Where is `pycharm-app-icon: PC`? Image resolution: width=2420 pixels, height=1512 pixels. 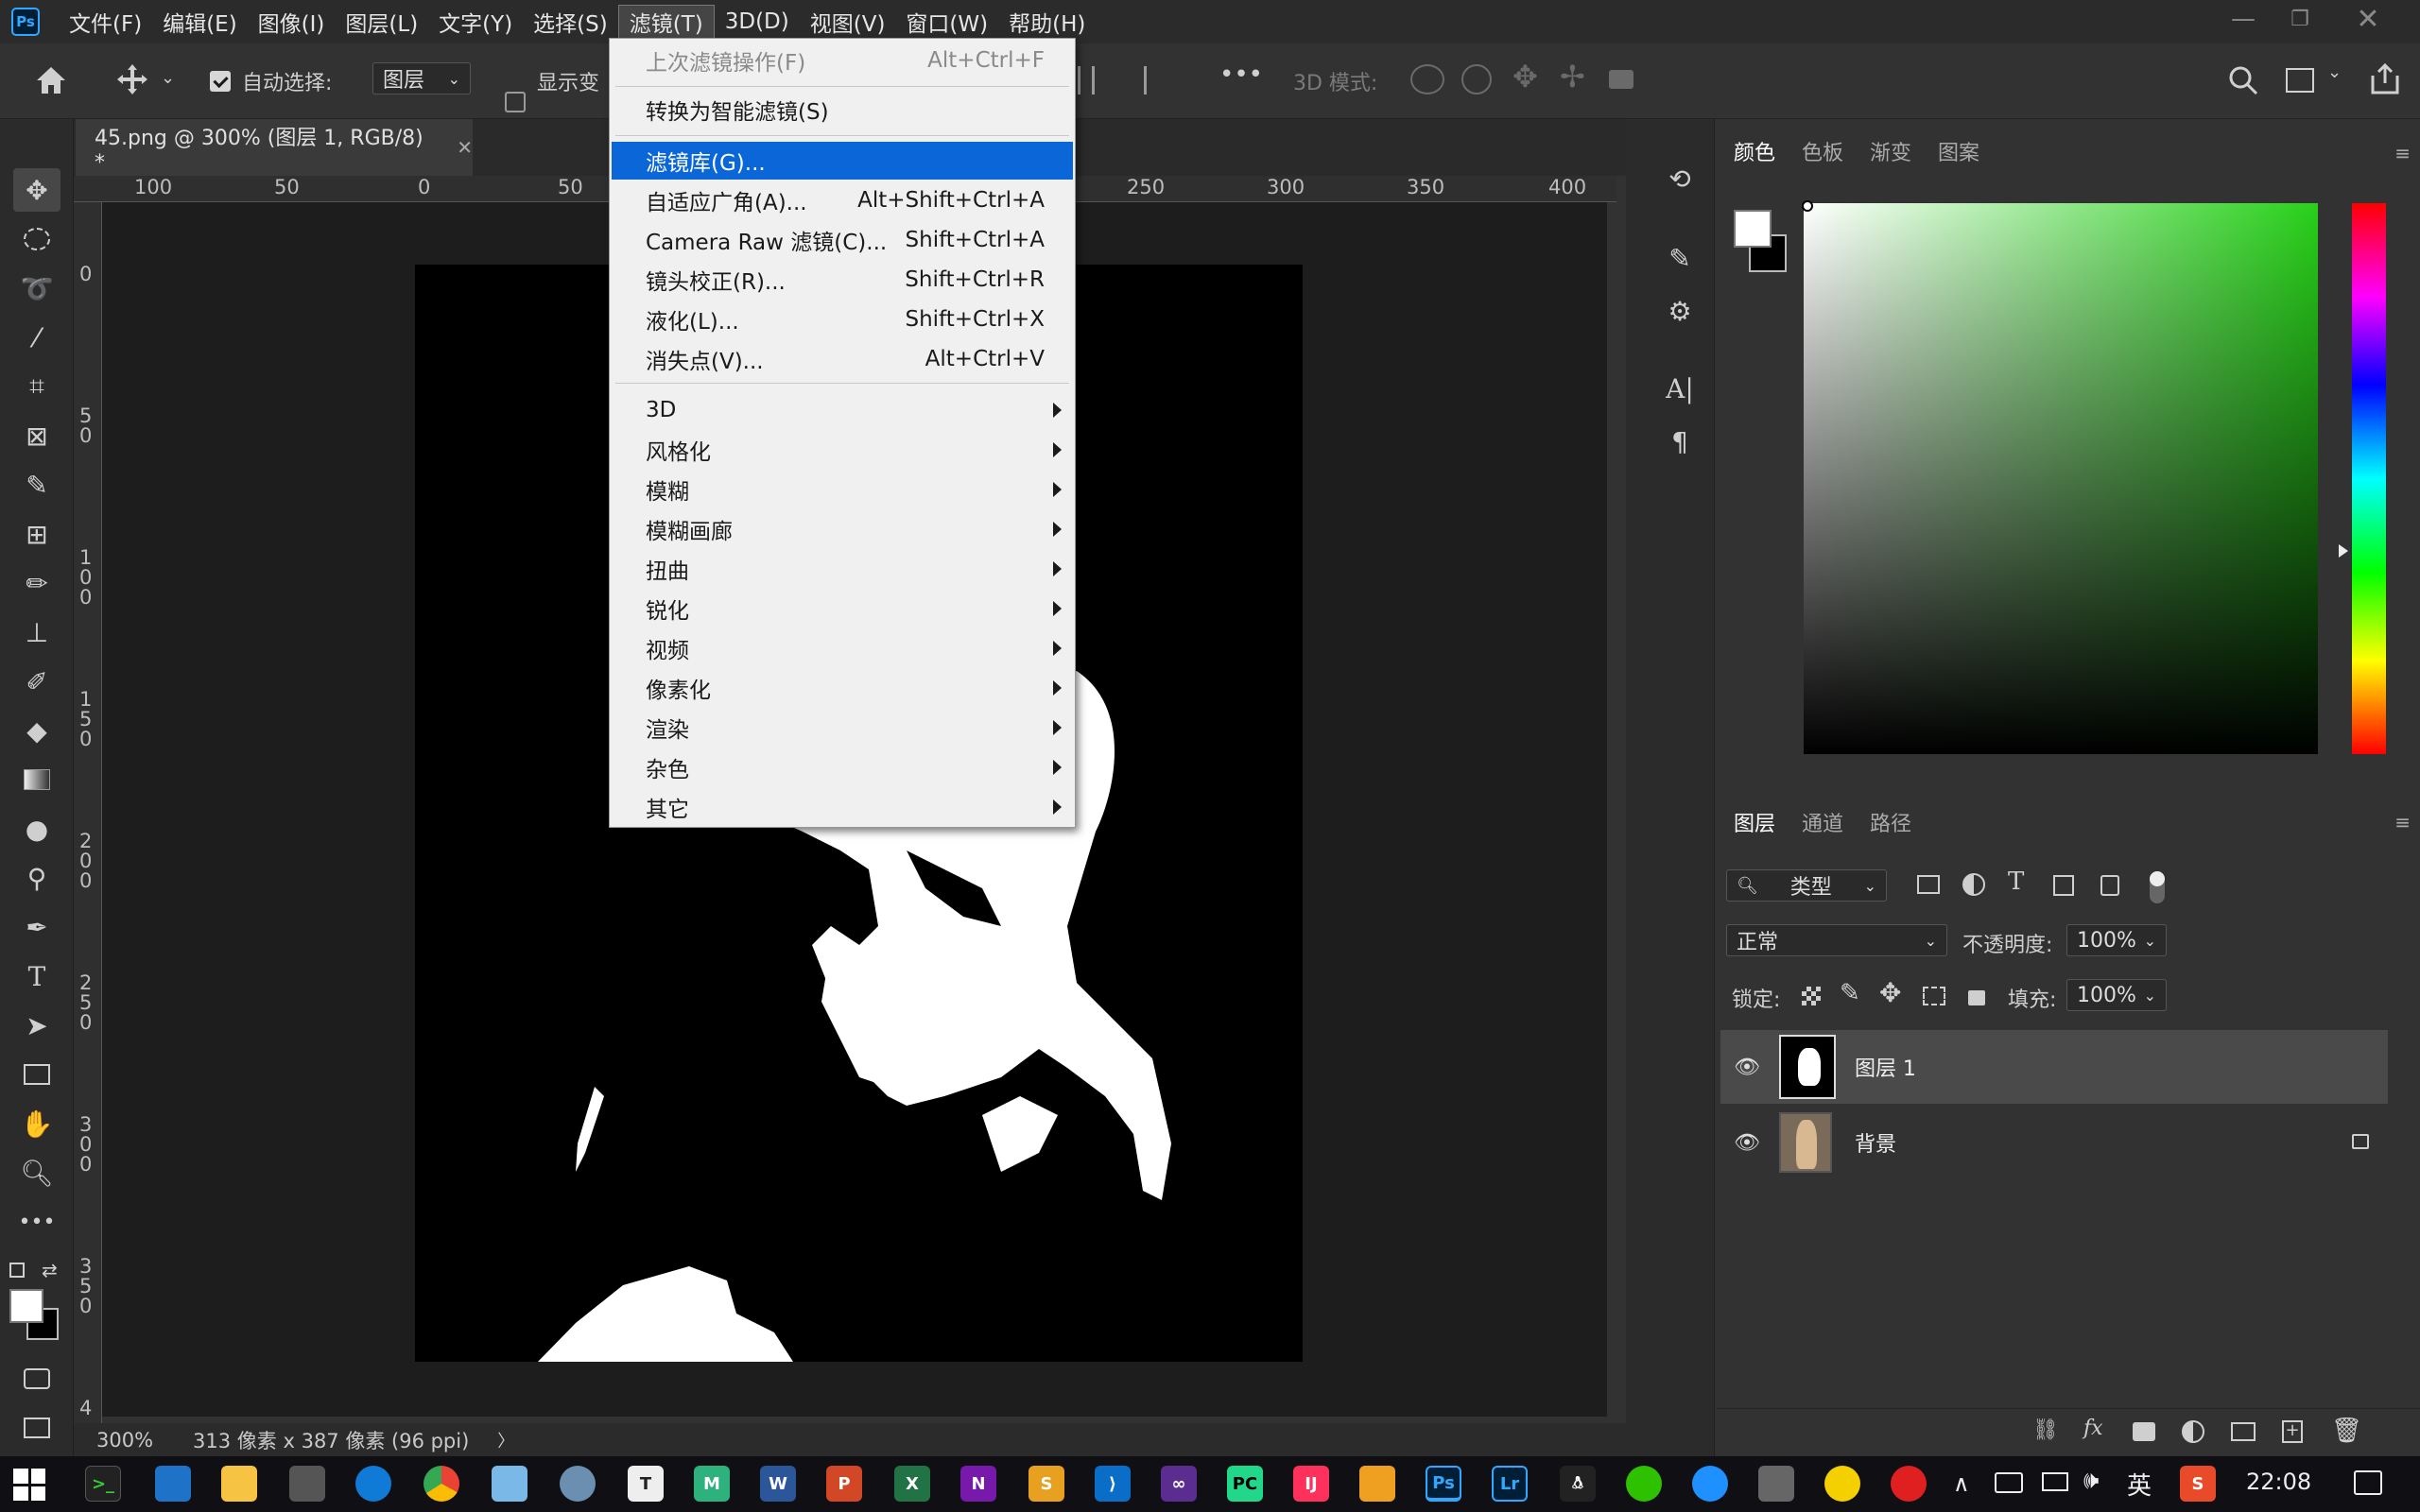
pycharm-app-icon: PC is located at coordinates (1245, 1484).